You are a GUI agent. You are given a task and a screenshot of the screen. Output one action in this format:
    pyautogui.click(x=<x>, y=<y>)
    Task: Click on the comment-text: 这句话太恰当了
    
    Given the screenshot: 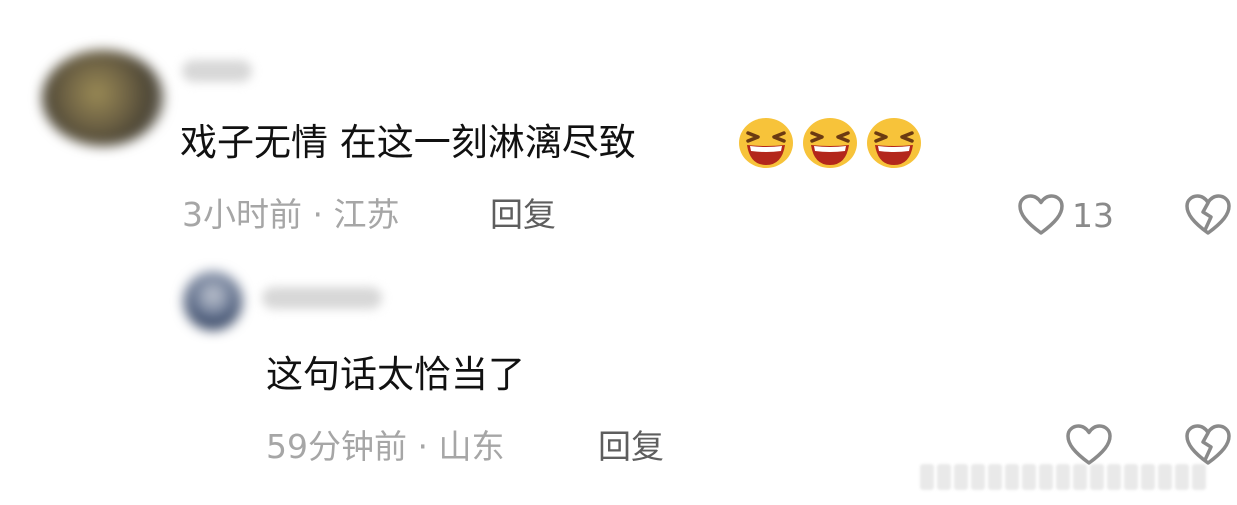 What is the action you would take?
    pyautogui.click(x=395, y=374)
    